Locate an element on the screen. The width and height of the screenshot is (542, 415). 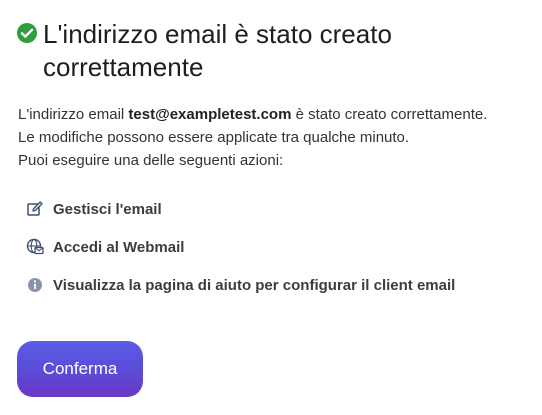
description-line3: Puoi eseguire una delle seguenti azioni: is located at coordinates (151, 160).